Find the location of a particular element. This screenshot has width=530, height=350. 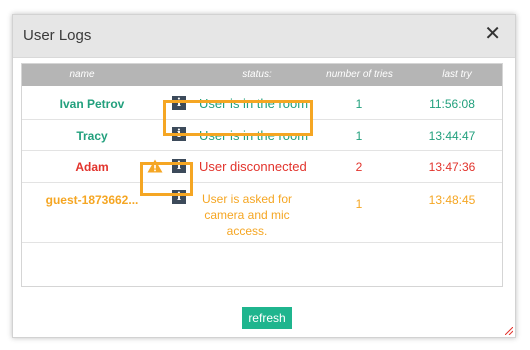

row-last-try: 11:56:08 is located at coordinates (452, 104).